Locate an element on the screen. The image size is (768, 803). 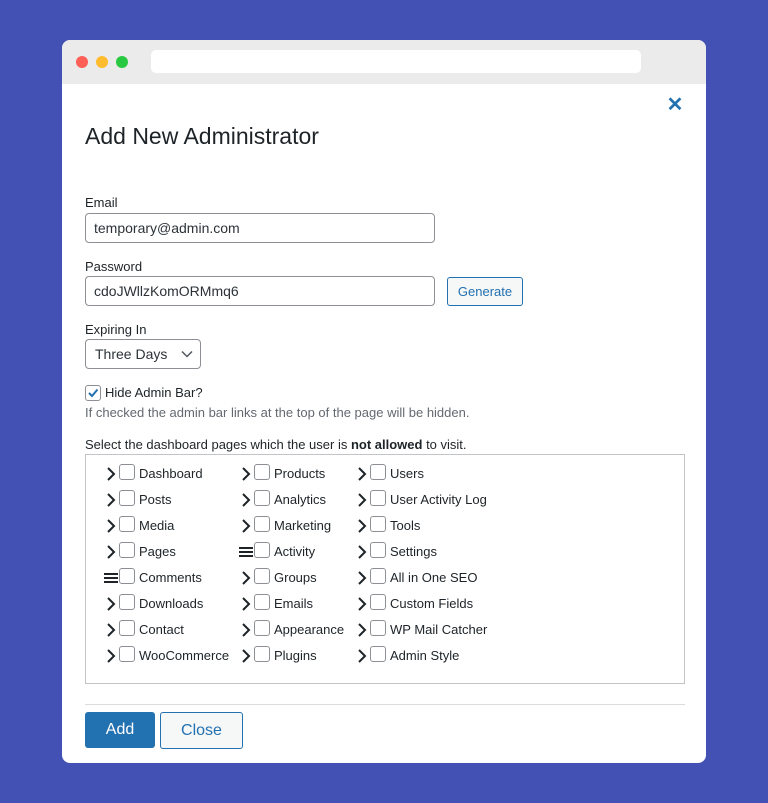
page-label: Contact is located at coordinates (161, 629).